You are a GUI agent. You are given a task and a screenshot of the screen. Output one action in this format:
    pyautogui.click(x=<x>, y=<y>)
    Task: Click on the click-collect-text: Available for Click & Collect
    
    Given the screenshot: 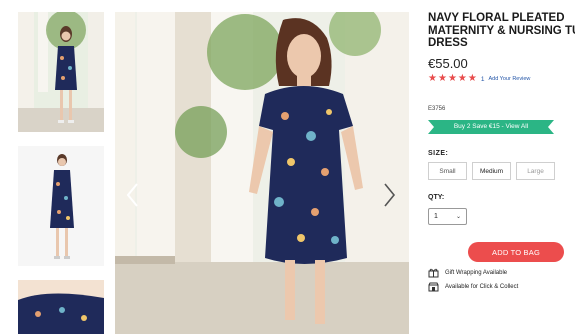 What is the action you would take?
    pyautogui.click(x=482, y=287)
    